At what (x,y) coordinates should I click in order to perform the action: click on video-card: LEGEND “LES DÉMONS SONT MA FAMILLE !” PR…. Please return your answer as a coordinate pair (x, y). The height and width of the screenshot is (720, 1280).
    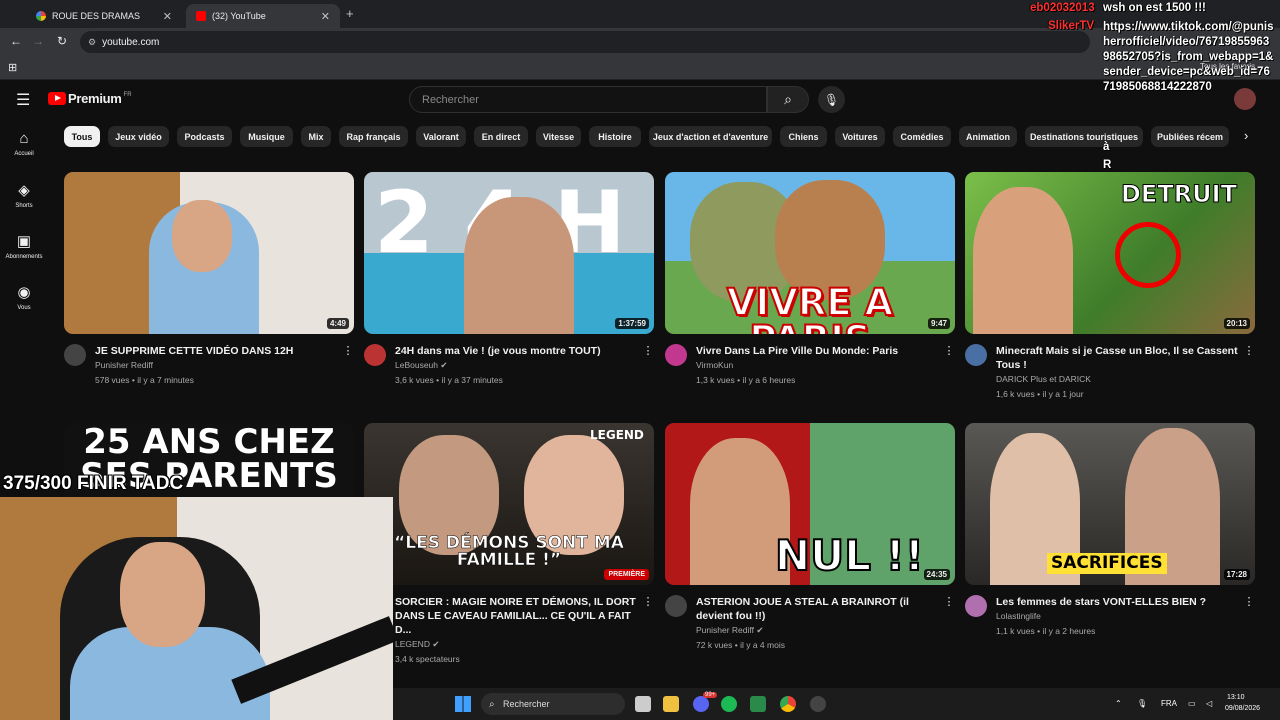
    Looking at the image, I should click on (509, 545).